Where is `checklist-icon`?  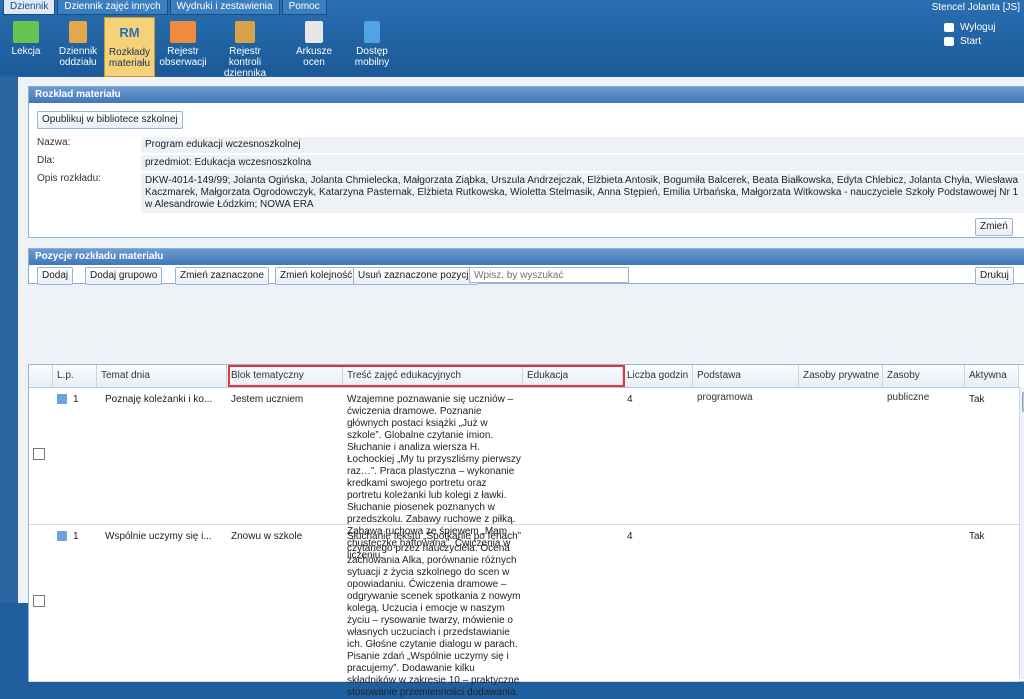 checklist-icon is located at coordinates (245, 32).